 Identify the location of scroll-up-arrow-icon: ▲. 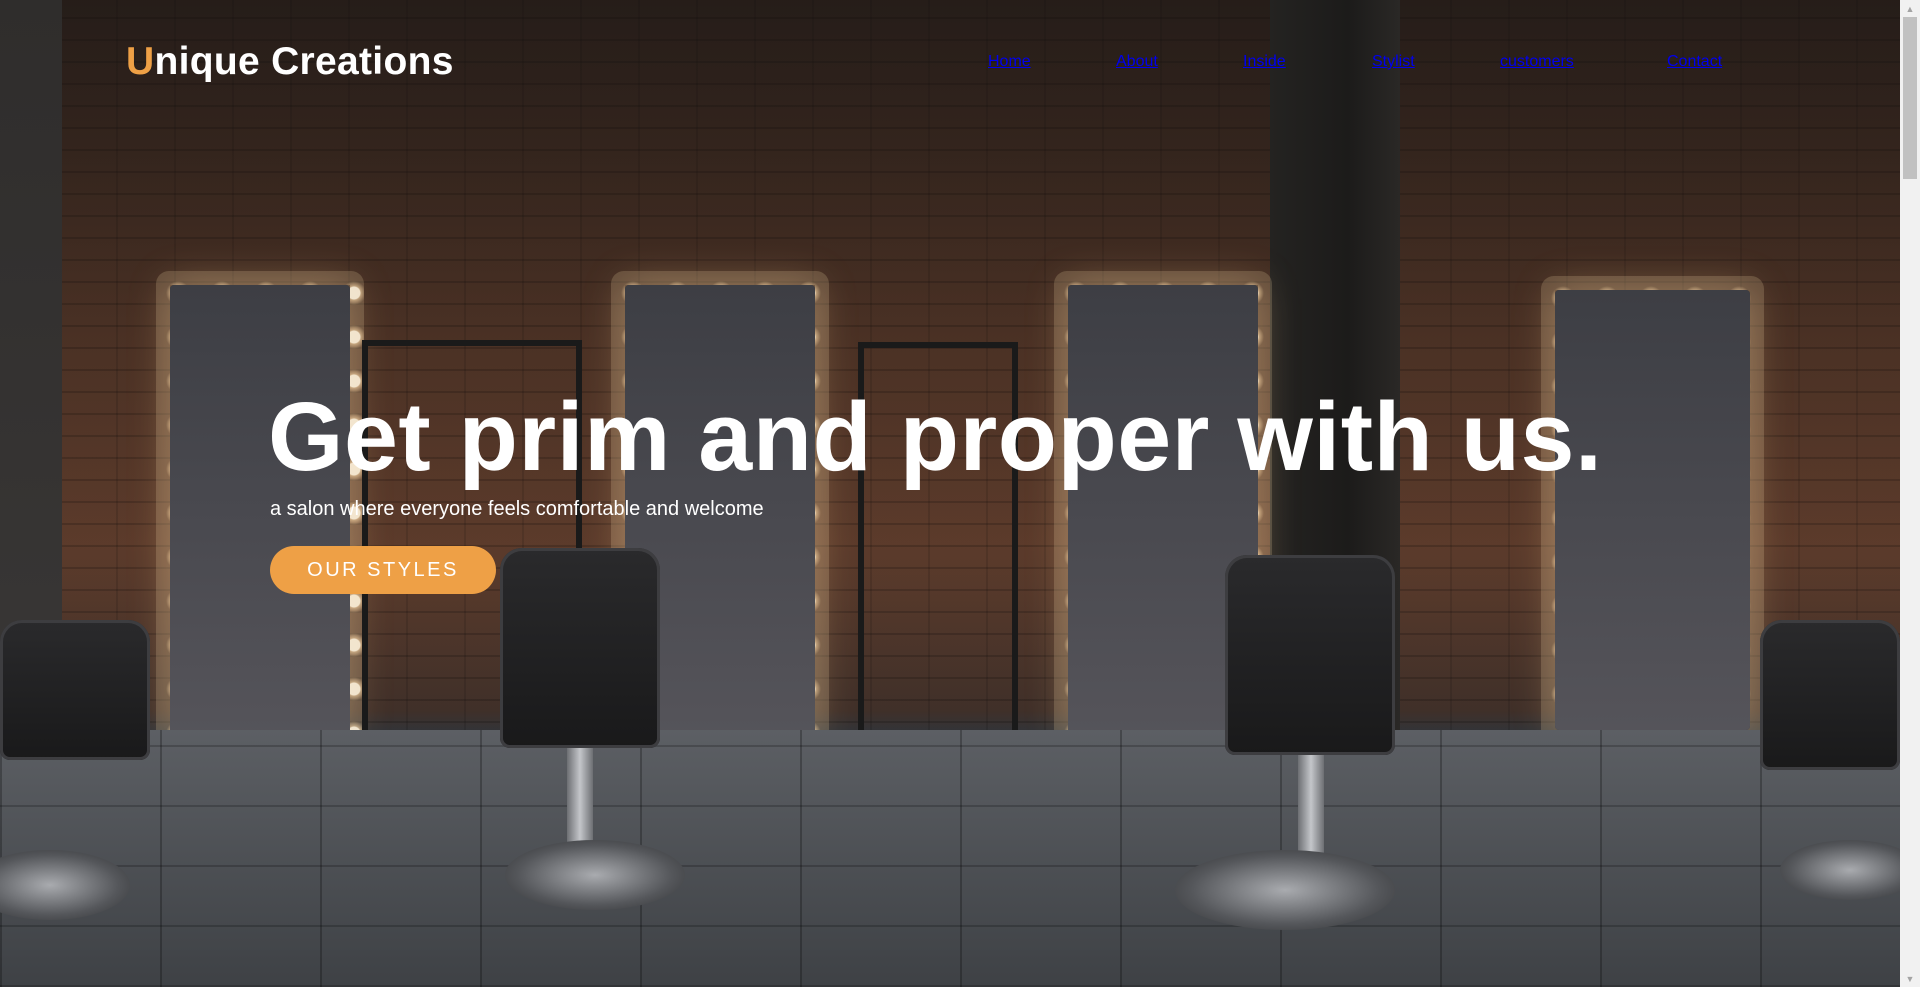
(1910, 8).